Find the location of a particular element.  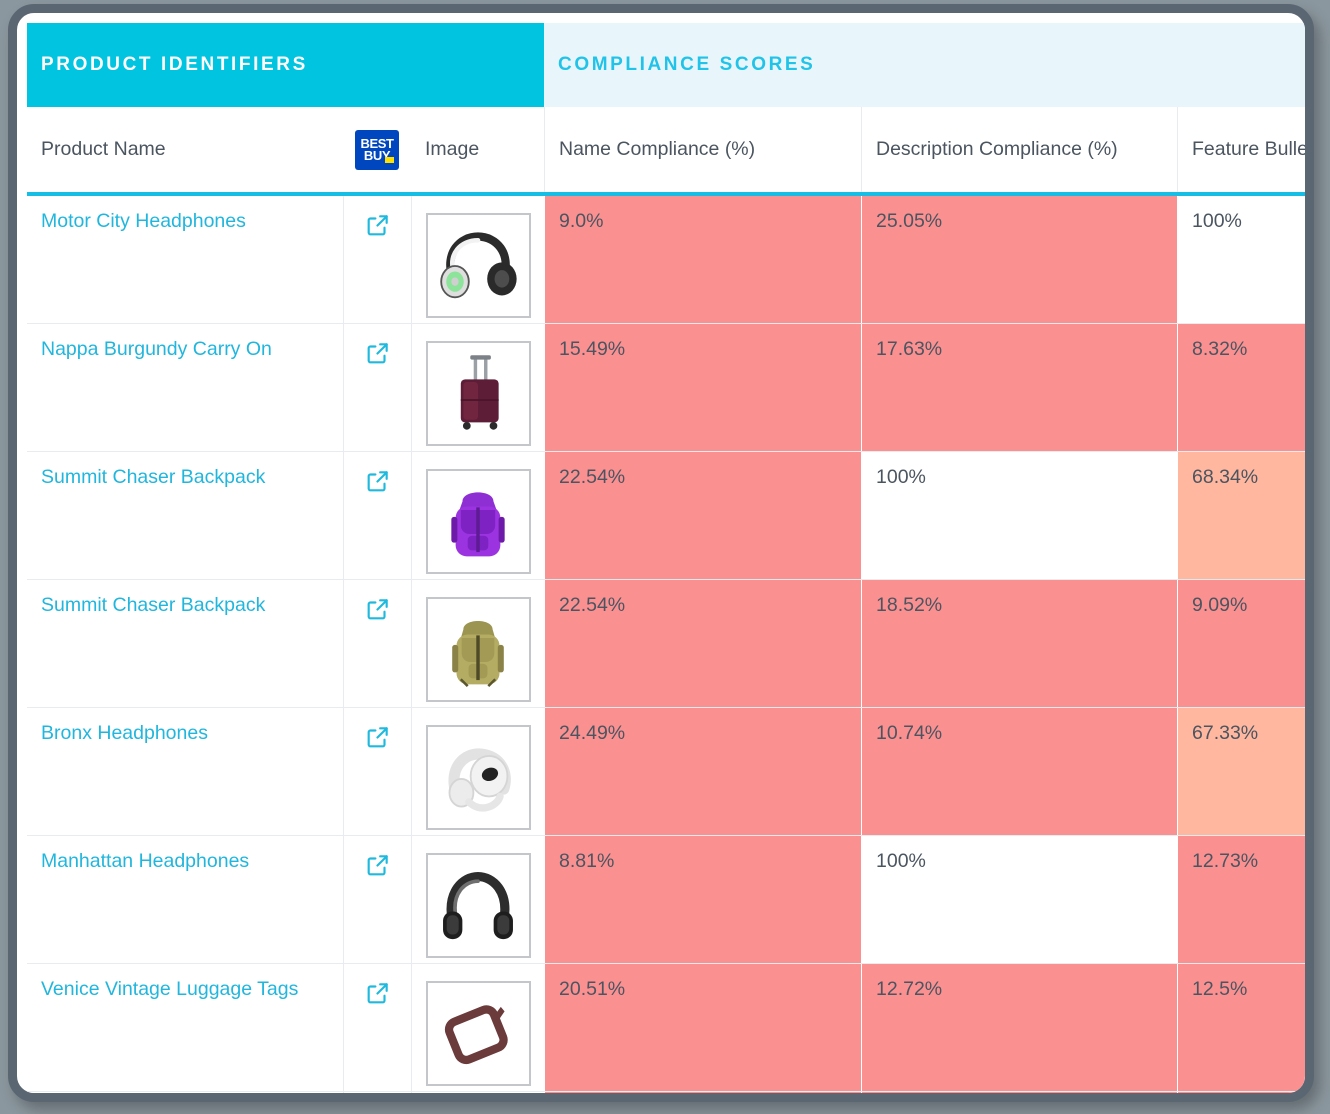

table-row: Summit Chaser Backpack 22.54% 100% 68.34% is located at coordinates (666, 516).